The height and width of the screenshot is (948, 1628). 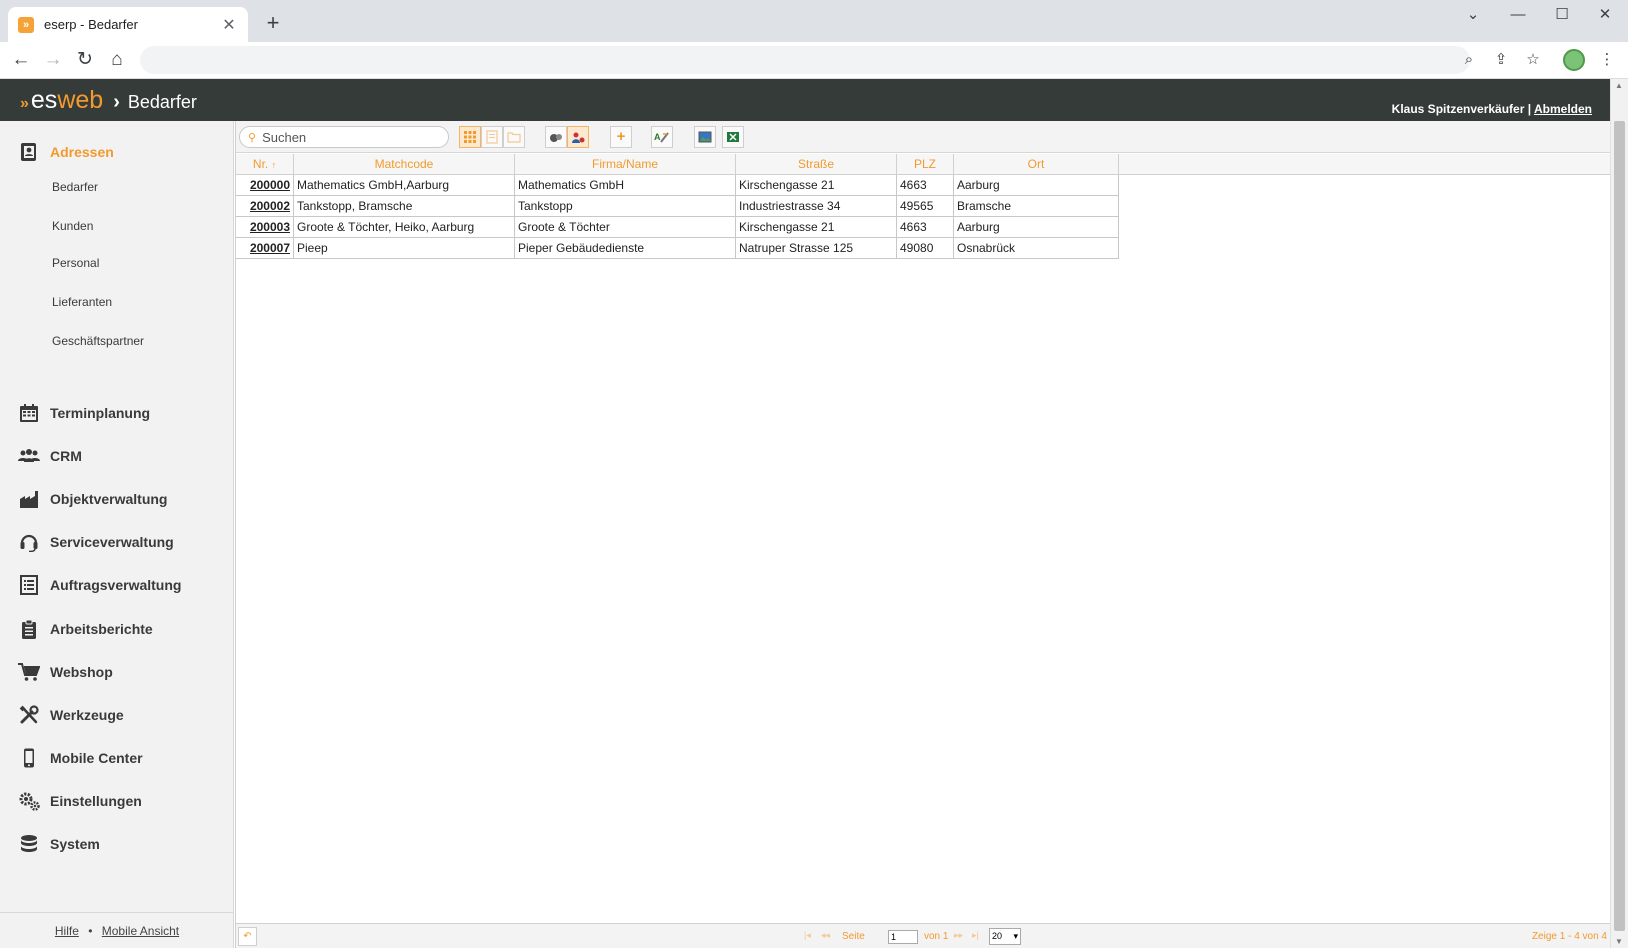 I want to click on row-nr-link: 200003, so click(x=265, y=227).